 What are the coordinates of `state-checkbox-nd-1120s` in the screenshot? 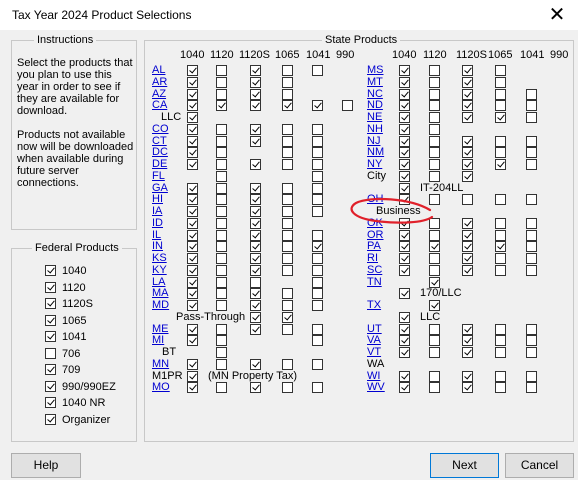 It's located at (467, 106).